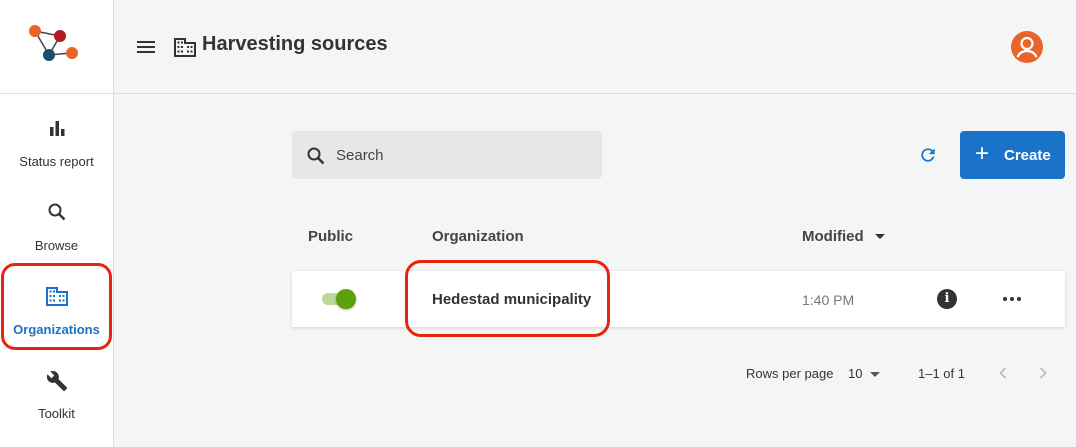 The height and width of the screenshot is (447, 1076). What do you see at coordinates (56, 161) in the screenshot?
I see `sidebar-item-label: Status report` at bounding box center [56, 161].